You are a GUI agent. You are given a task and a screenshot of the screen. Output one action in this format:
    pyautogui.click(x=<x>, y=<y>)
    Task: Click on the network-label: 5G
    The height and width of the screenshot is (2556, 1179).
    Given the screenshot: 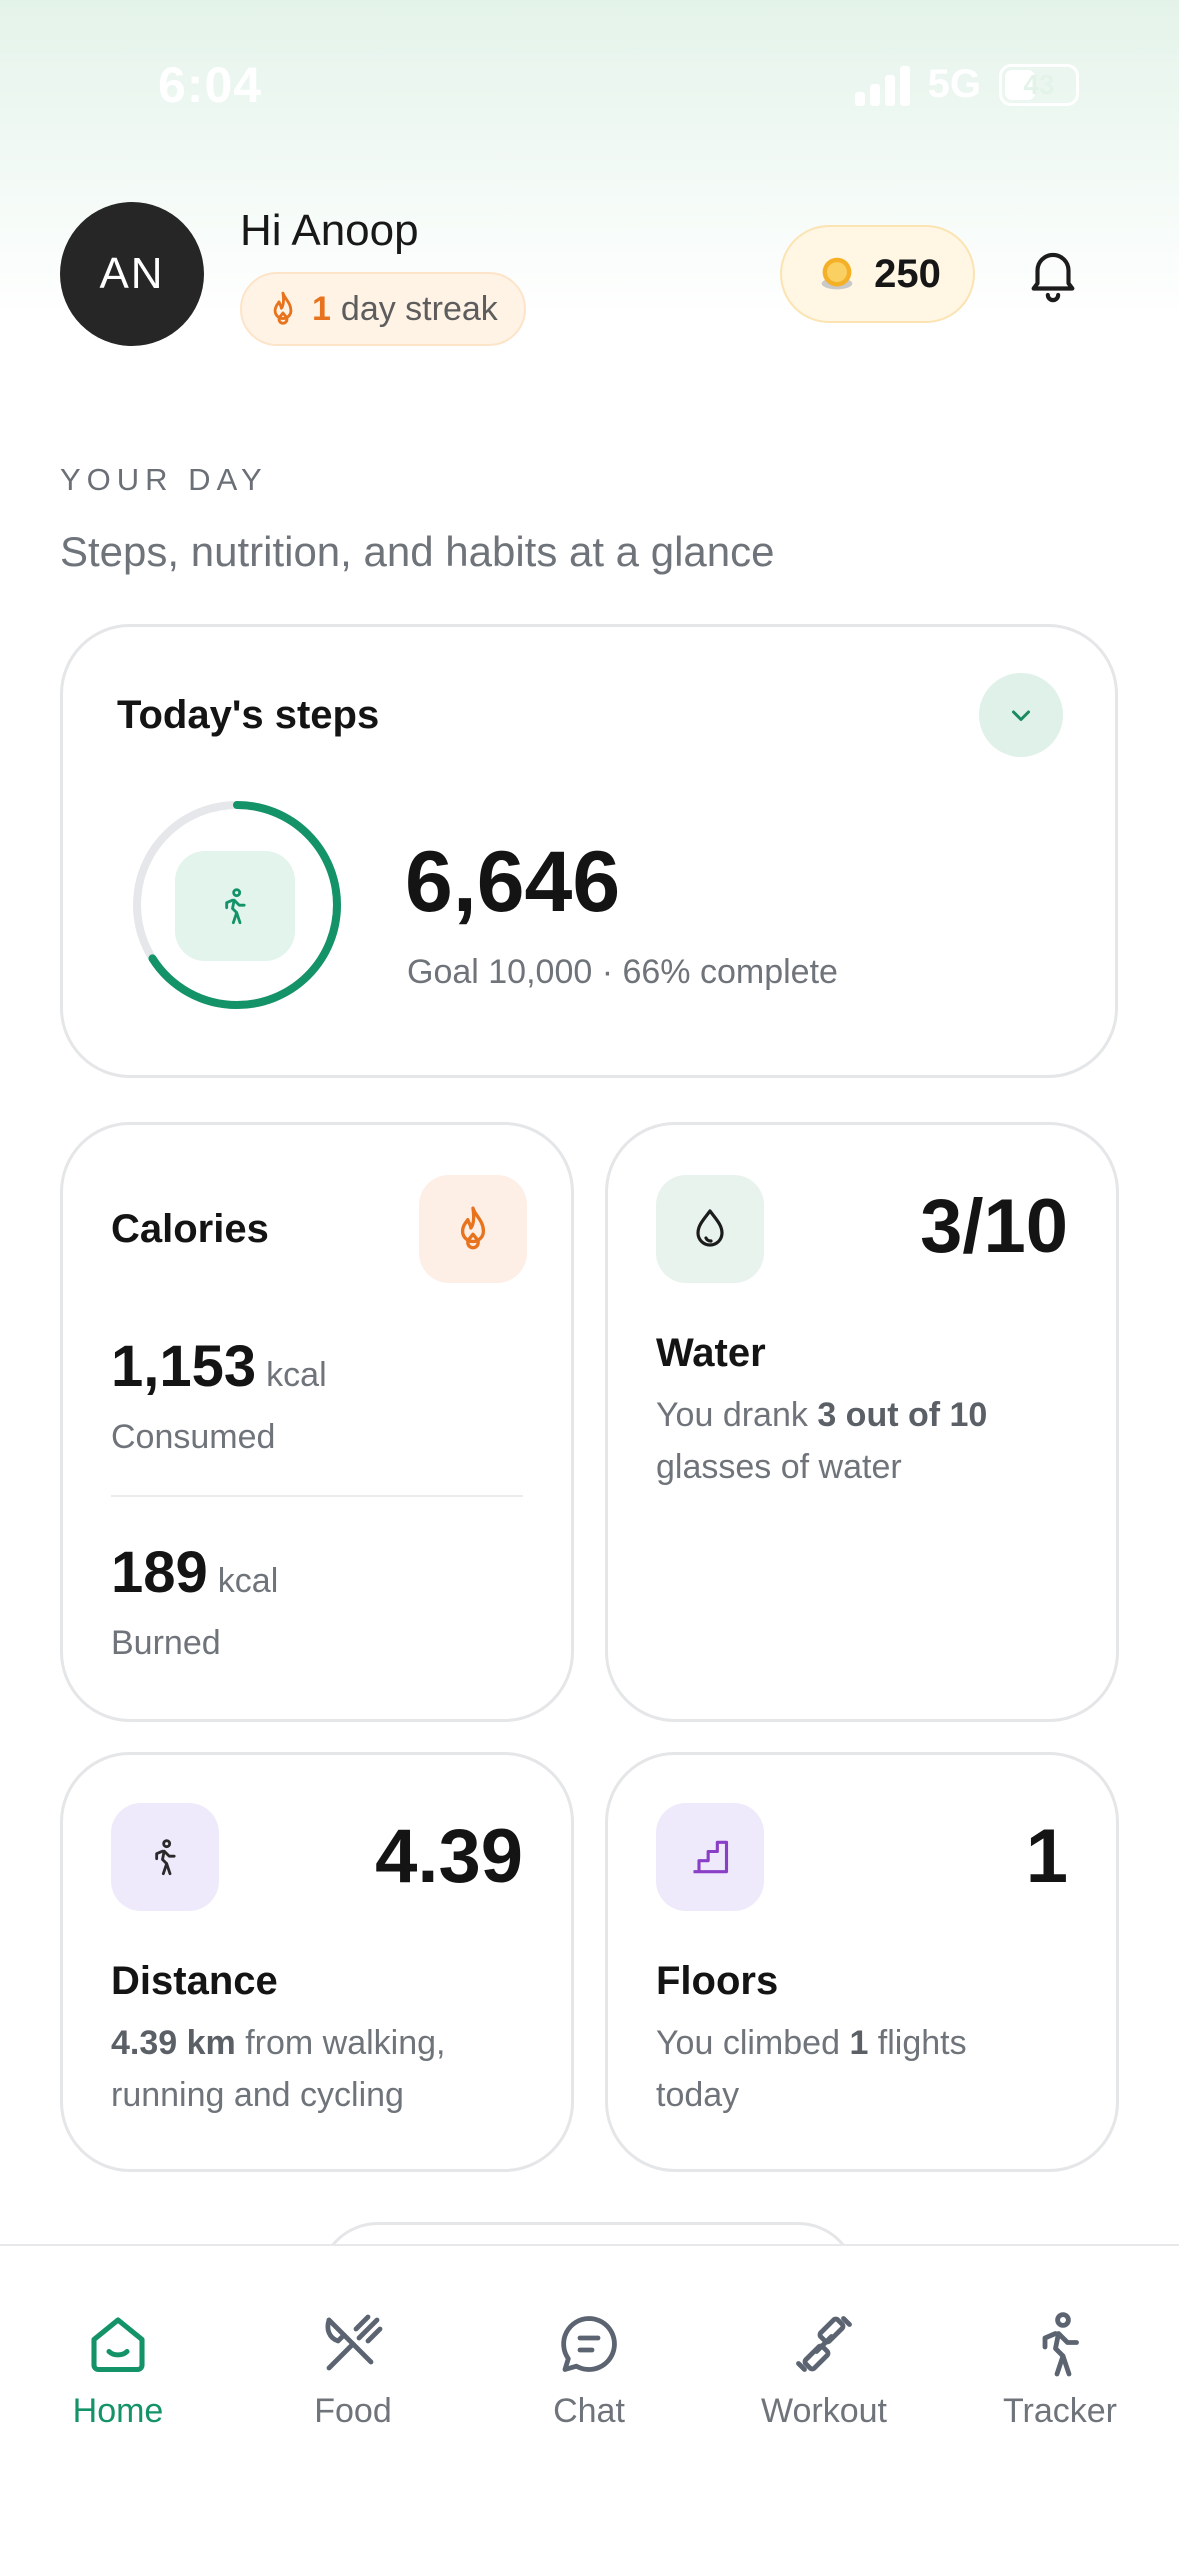 What is the action you would take?
    pyautogui.click(x=954, y=84)
    